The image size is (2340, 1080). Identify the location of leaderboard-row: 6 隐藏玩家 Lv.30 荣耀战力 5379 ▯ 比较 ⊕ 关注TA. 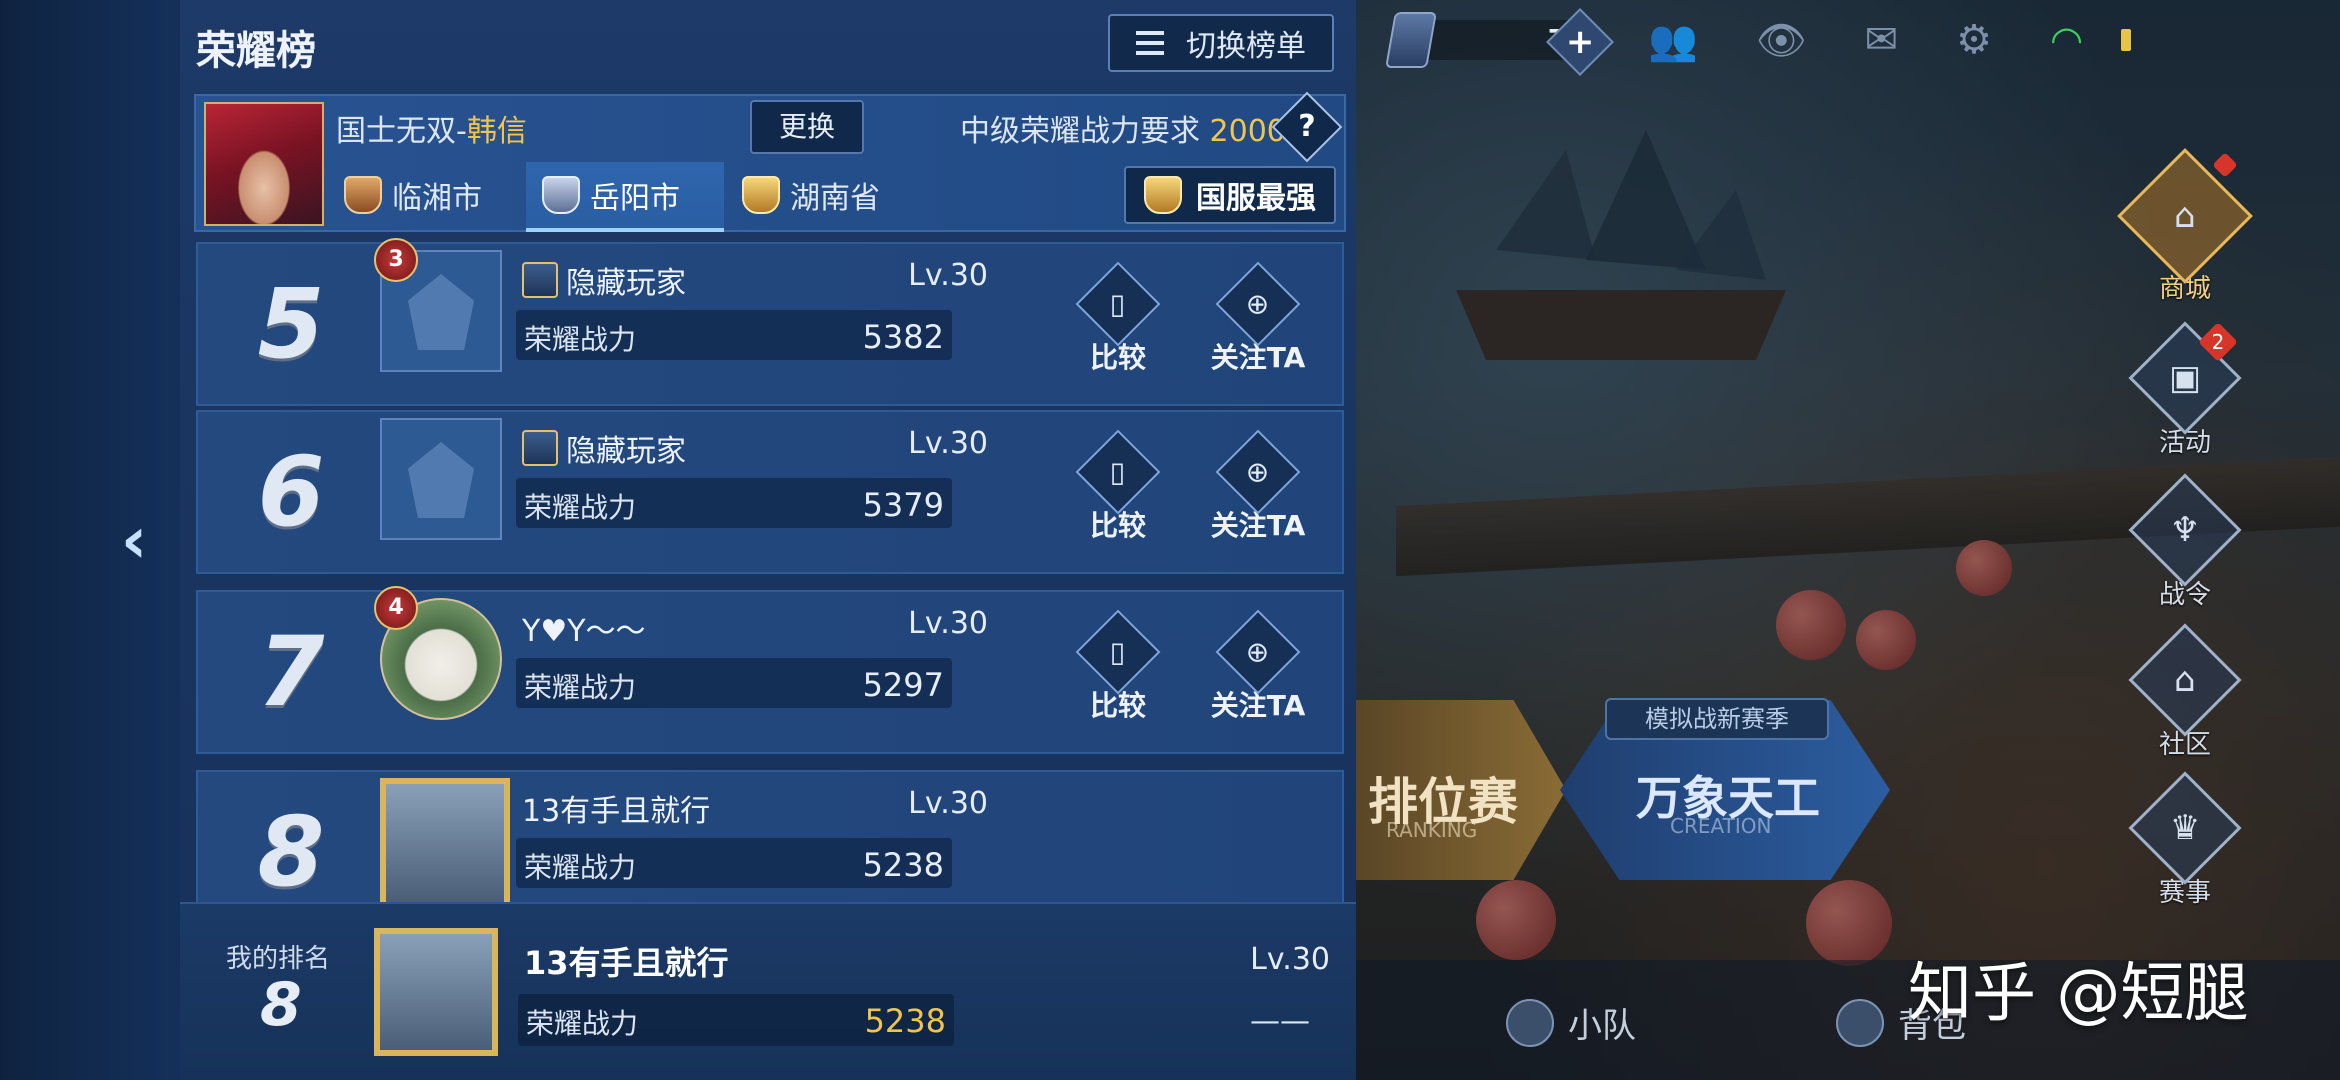
(770, 492).